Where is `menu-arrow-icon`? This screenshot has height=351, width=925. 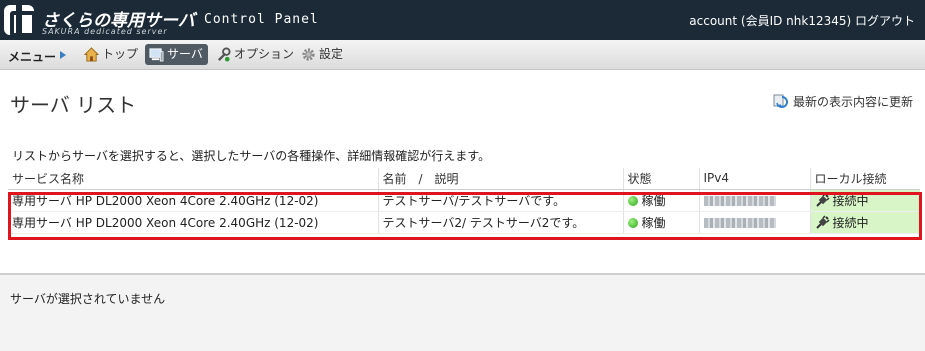 menu-arrow-icon is located at coordinates (63, 55).